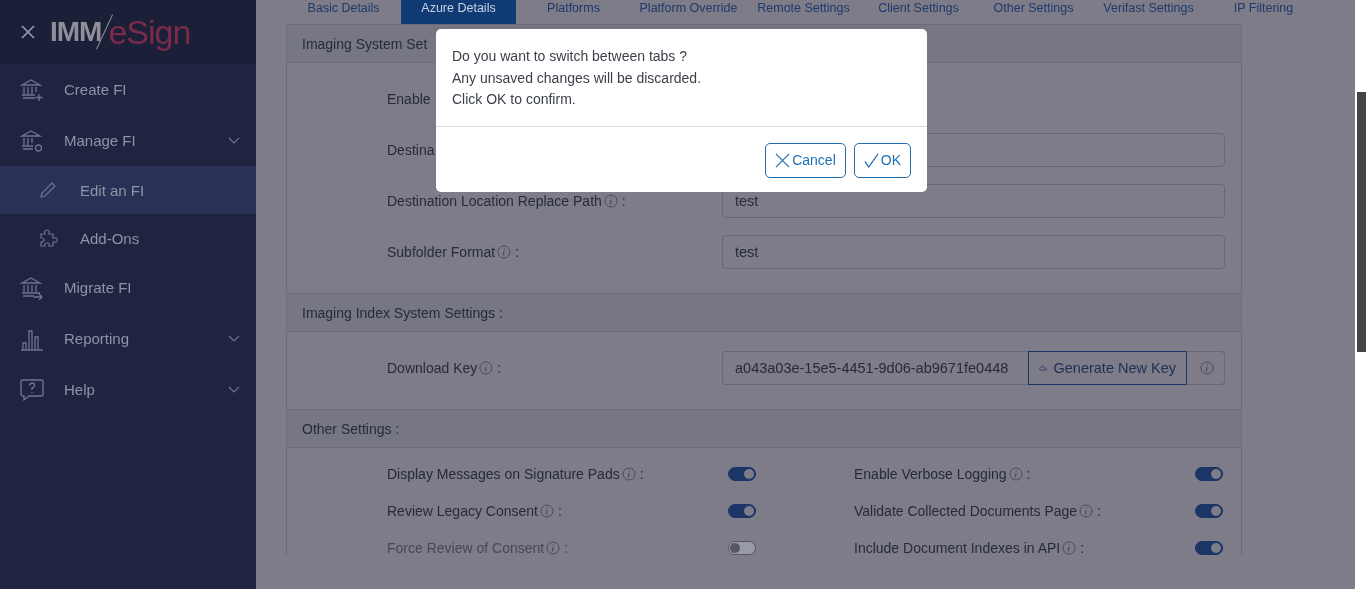 Image resolution: width=1366 pixels, height=589 pixels. I want to click on generate-key-button: Generate New Key, so click(1107, 367).